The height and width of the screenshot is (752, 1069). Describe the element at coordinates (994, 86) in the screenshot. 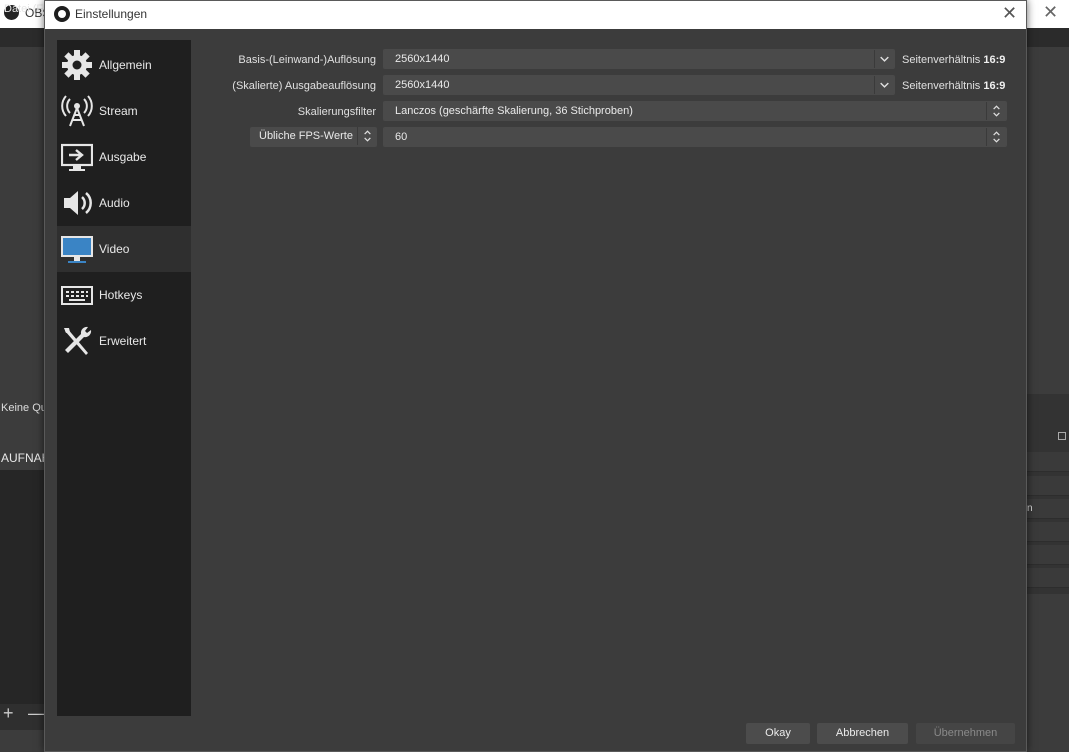

I see `output-aspect-value: 16:9` at that location.